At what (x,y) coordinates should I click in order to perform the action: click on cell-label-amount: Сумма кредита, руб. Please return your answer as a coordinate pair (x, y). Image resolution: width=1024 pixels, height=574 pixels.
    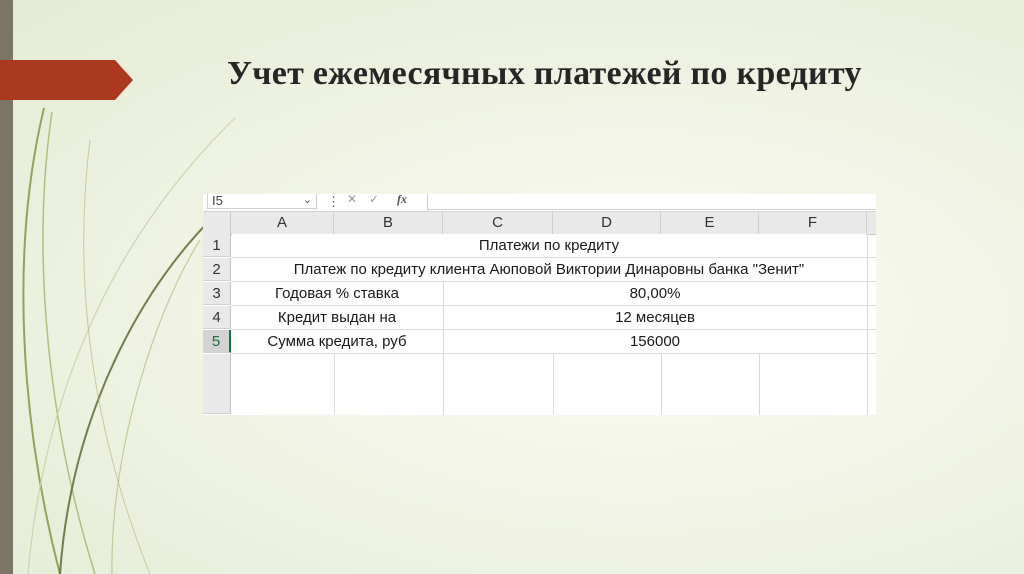
    Looking at the image, I should click on (337, 341).